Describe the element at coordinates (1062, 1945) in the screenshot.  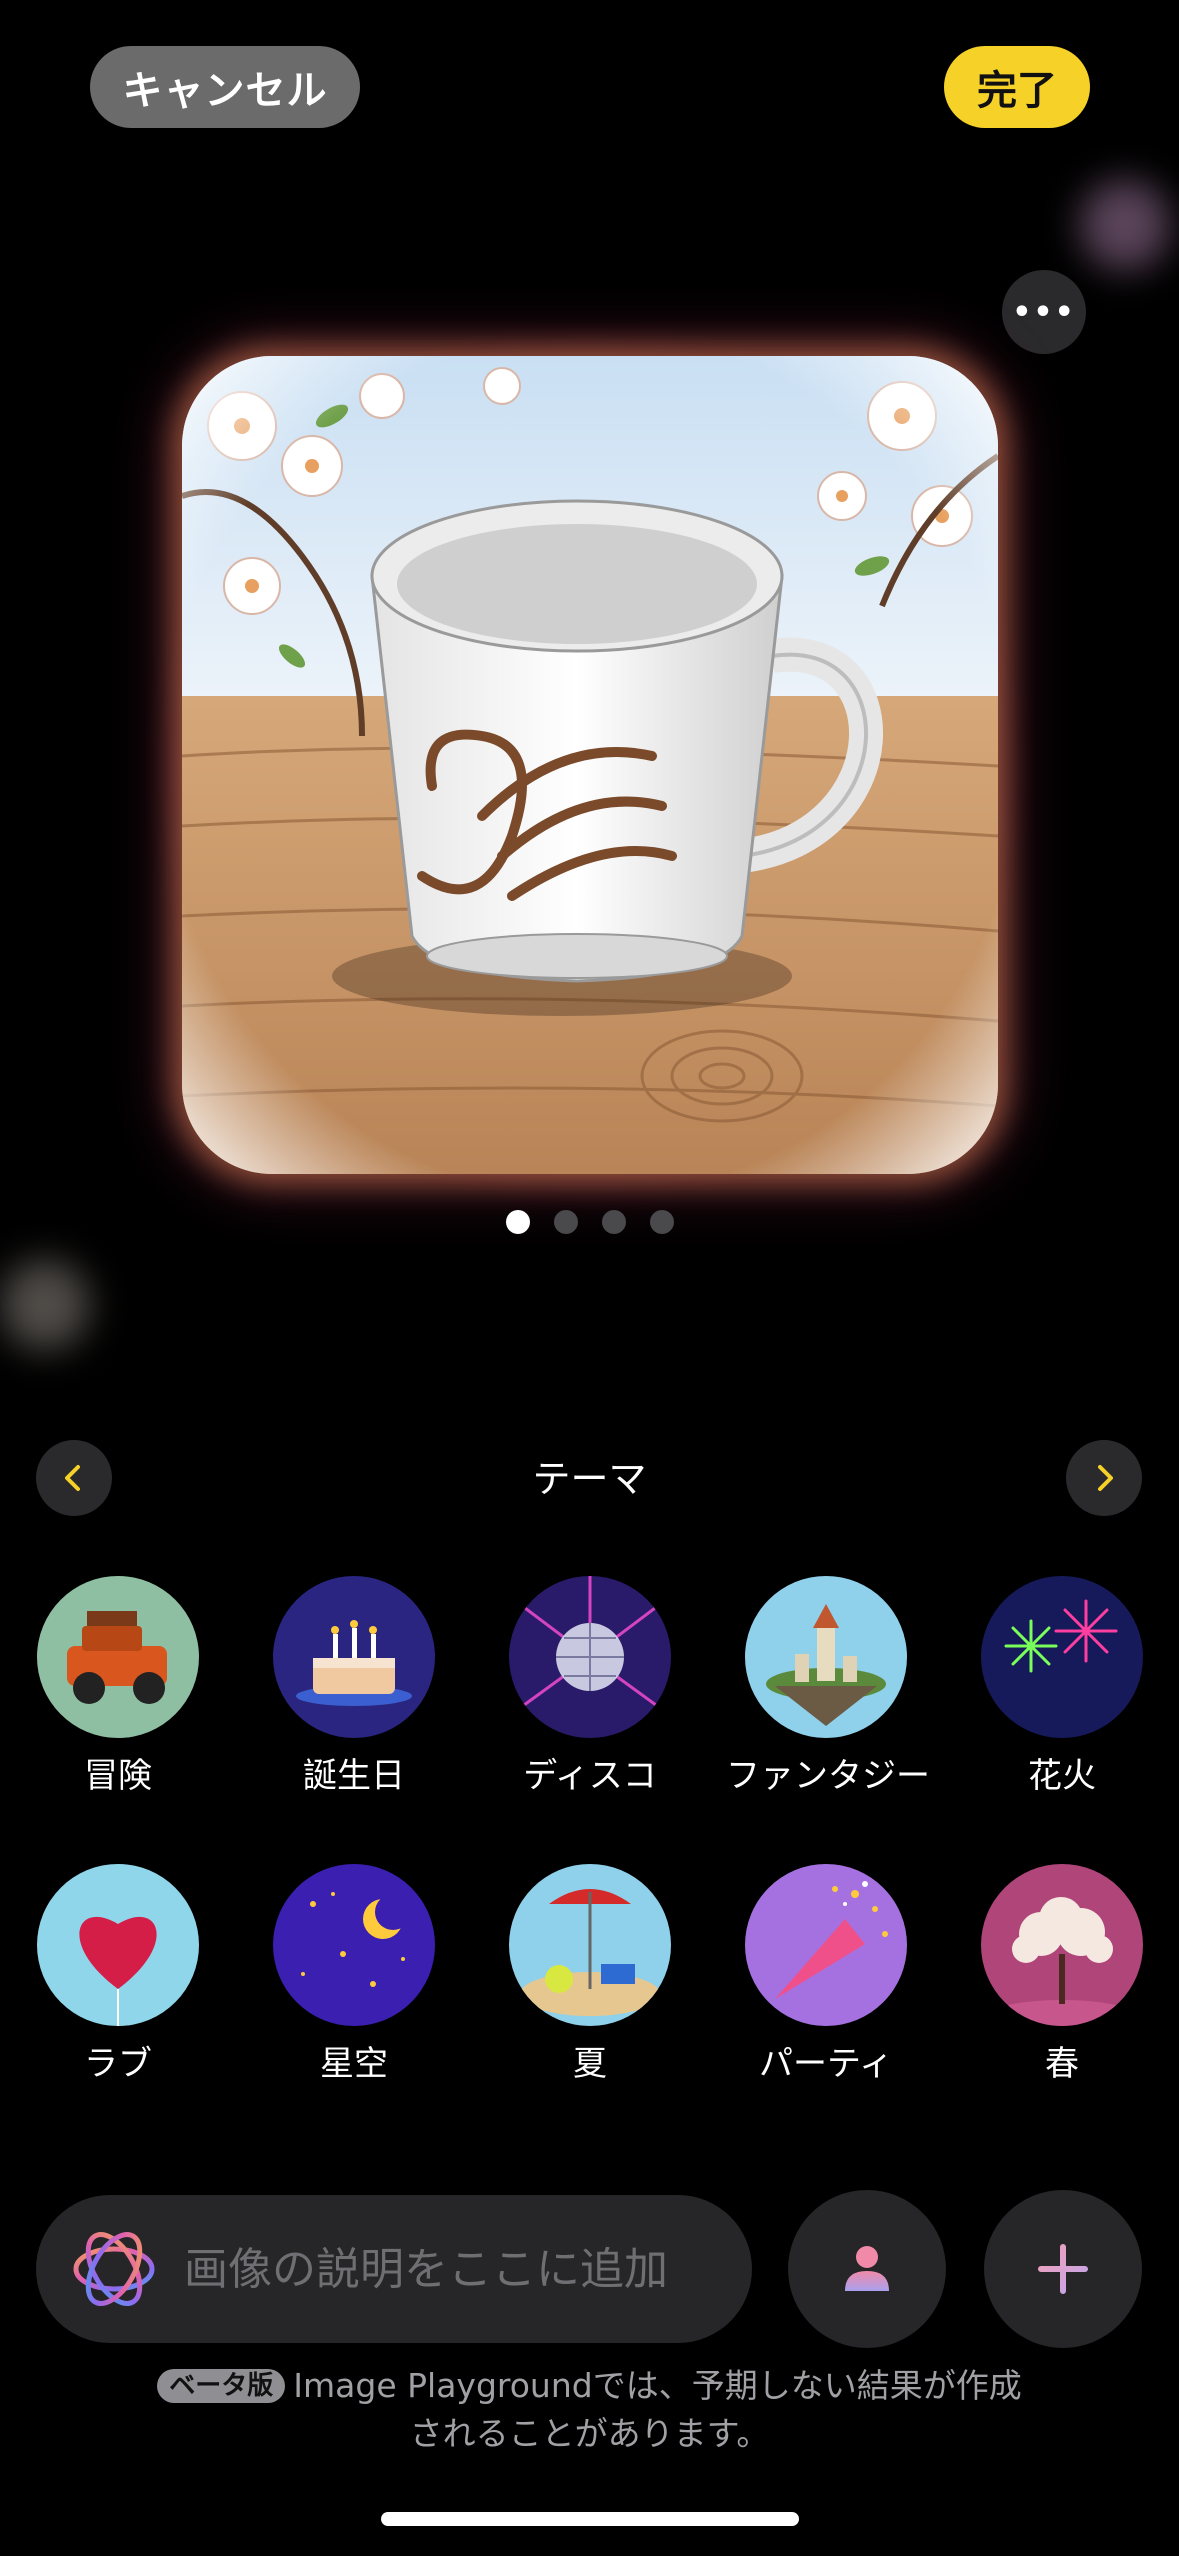
I see `spring-icon` at that location.